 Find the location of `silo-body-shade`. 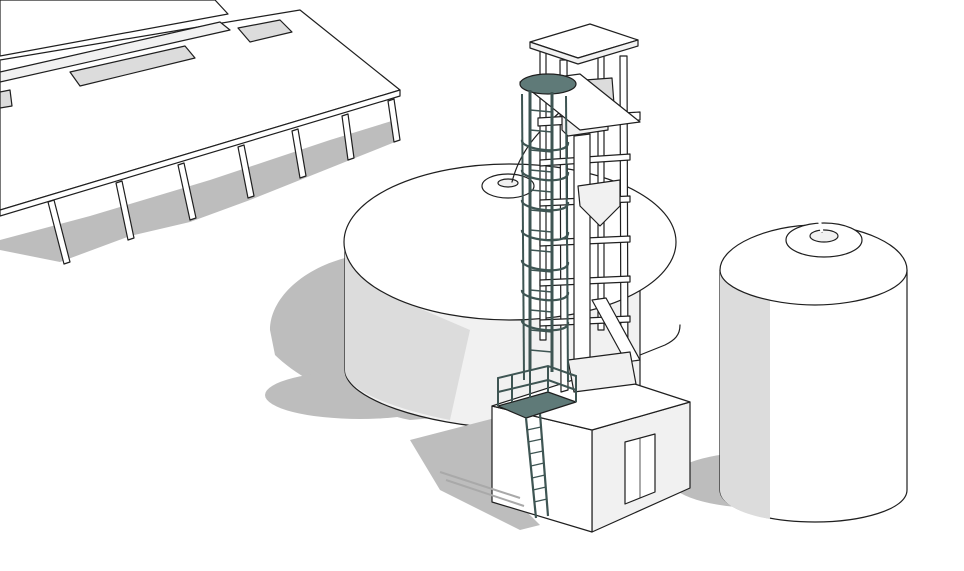

silo-body-shade is located at coordinates (745, 394).